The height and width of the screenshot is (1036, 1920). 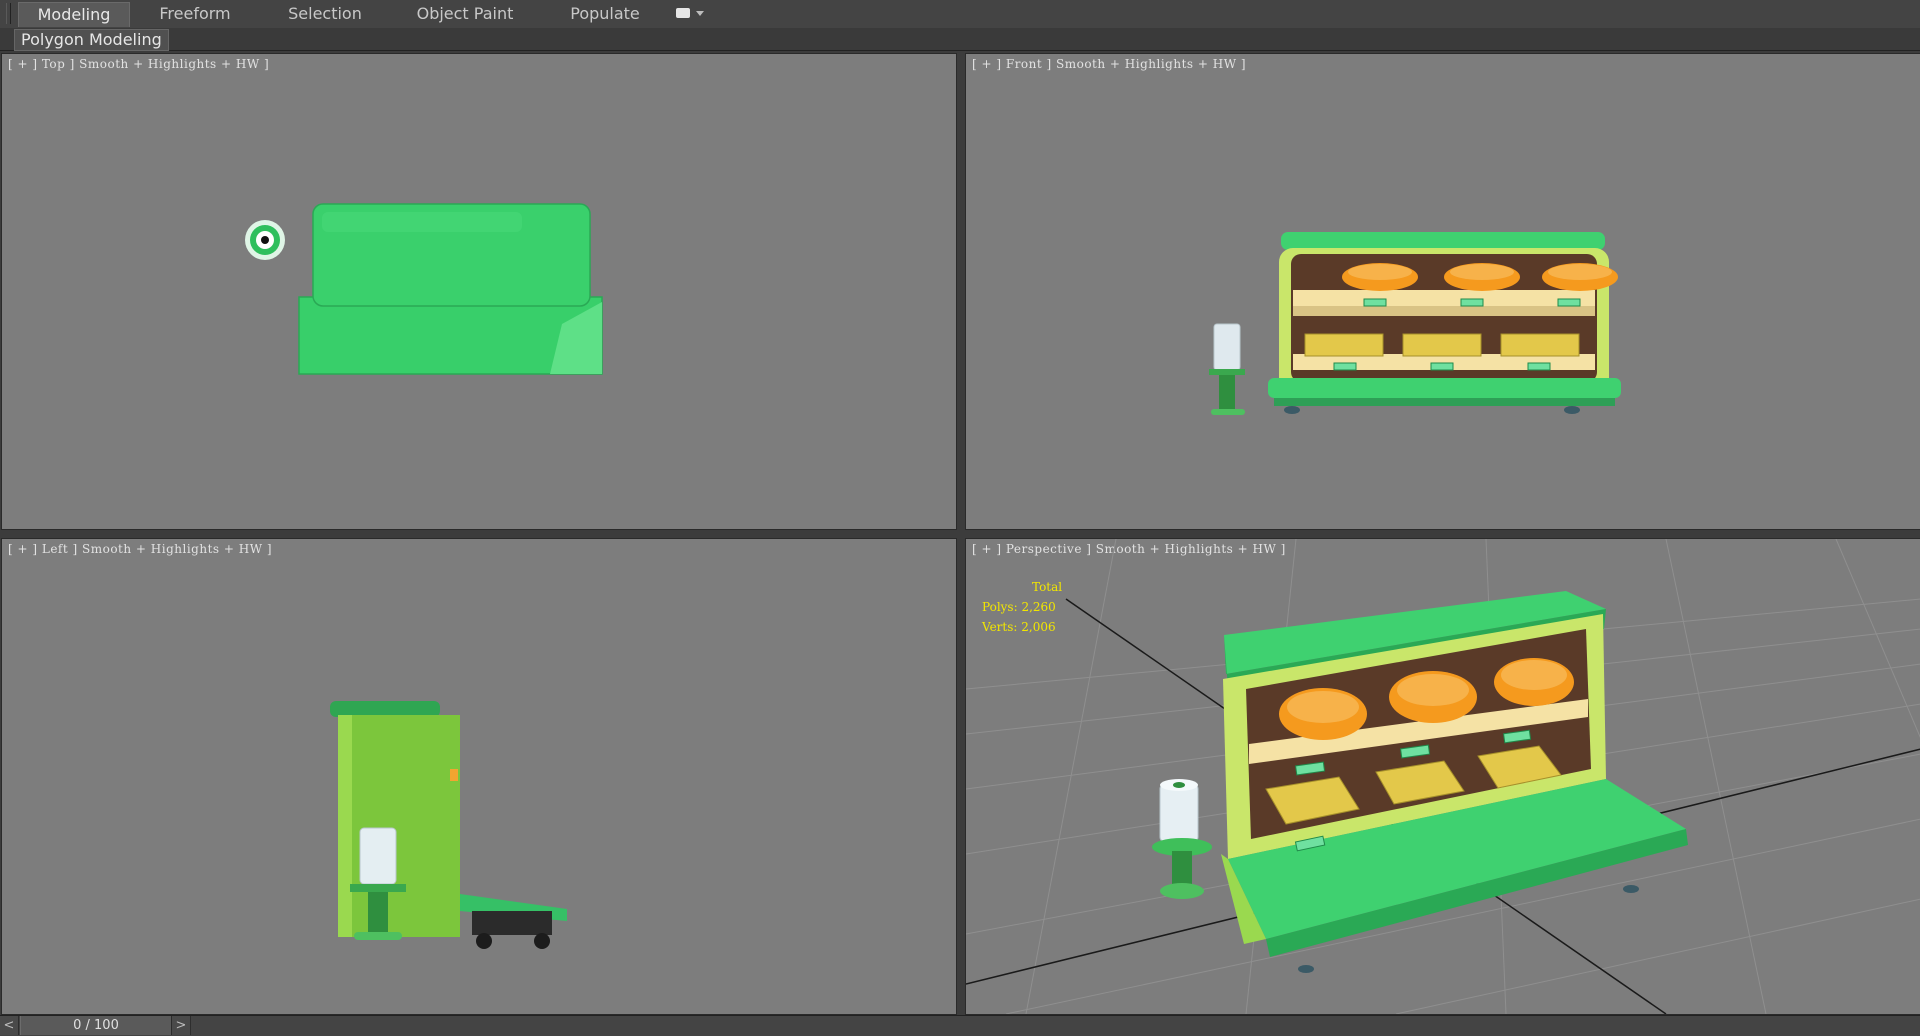 What do you see at coordinates (1182, 839) in the screenshot?
I see `paper-towel-stand-perspective` at bounding box center [1182, 839].